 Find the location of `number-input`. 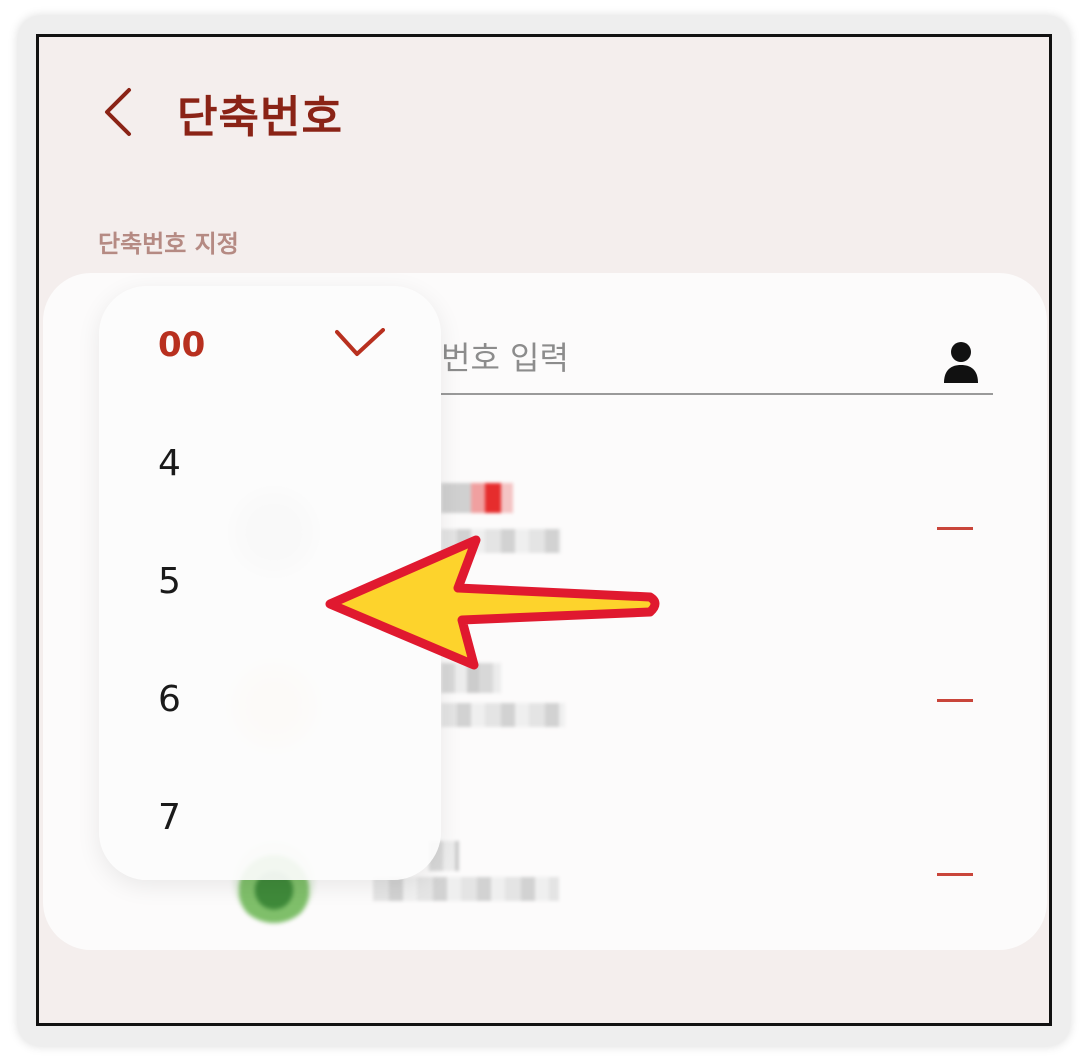

number-input is located at coordinates (676, 358).